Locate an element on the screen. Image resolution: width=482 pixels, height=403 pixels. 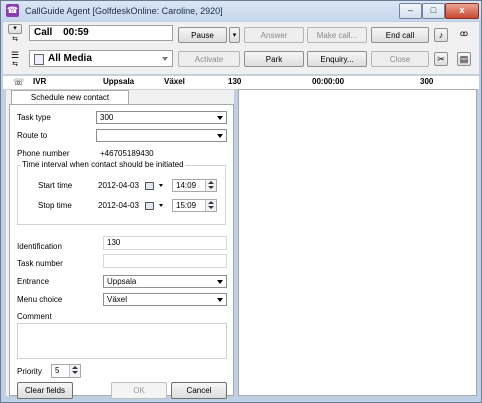
call-duration: 00:00:00 is located at coordinates (328, 81).